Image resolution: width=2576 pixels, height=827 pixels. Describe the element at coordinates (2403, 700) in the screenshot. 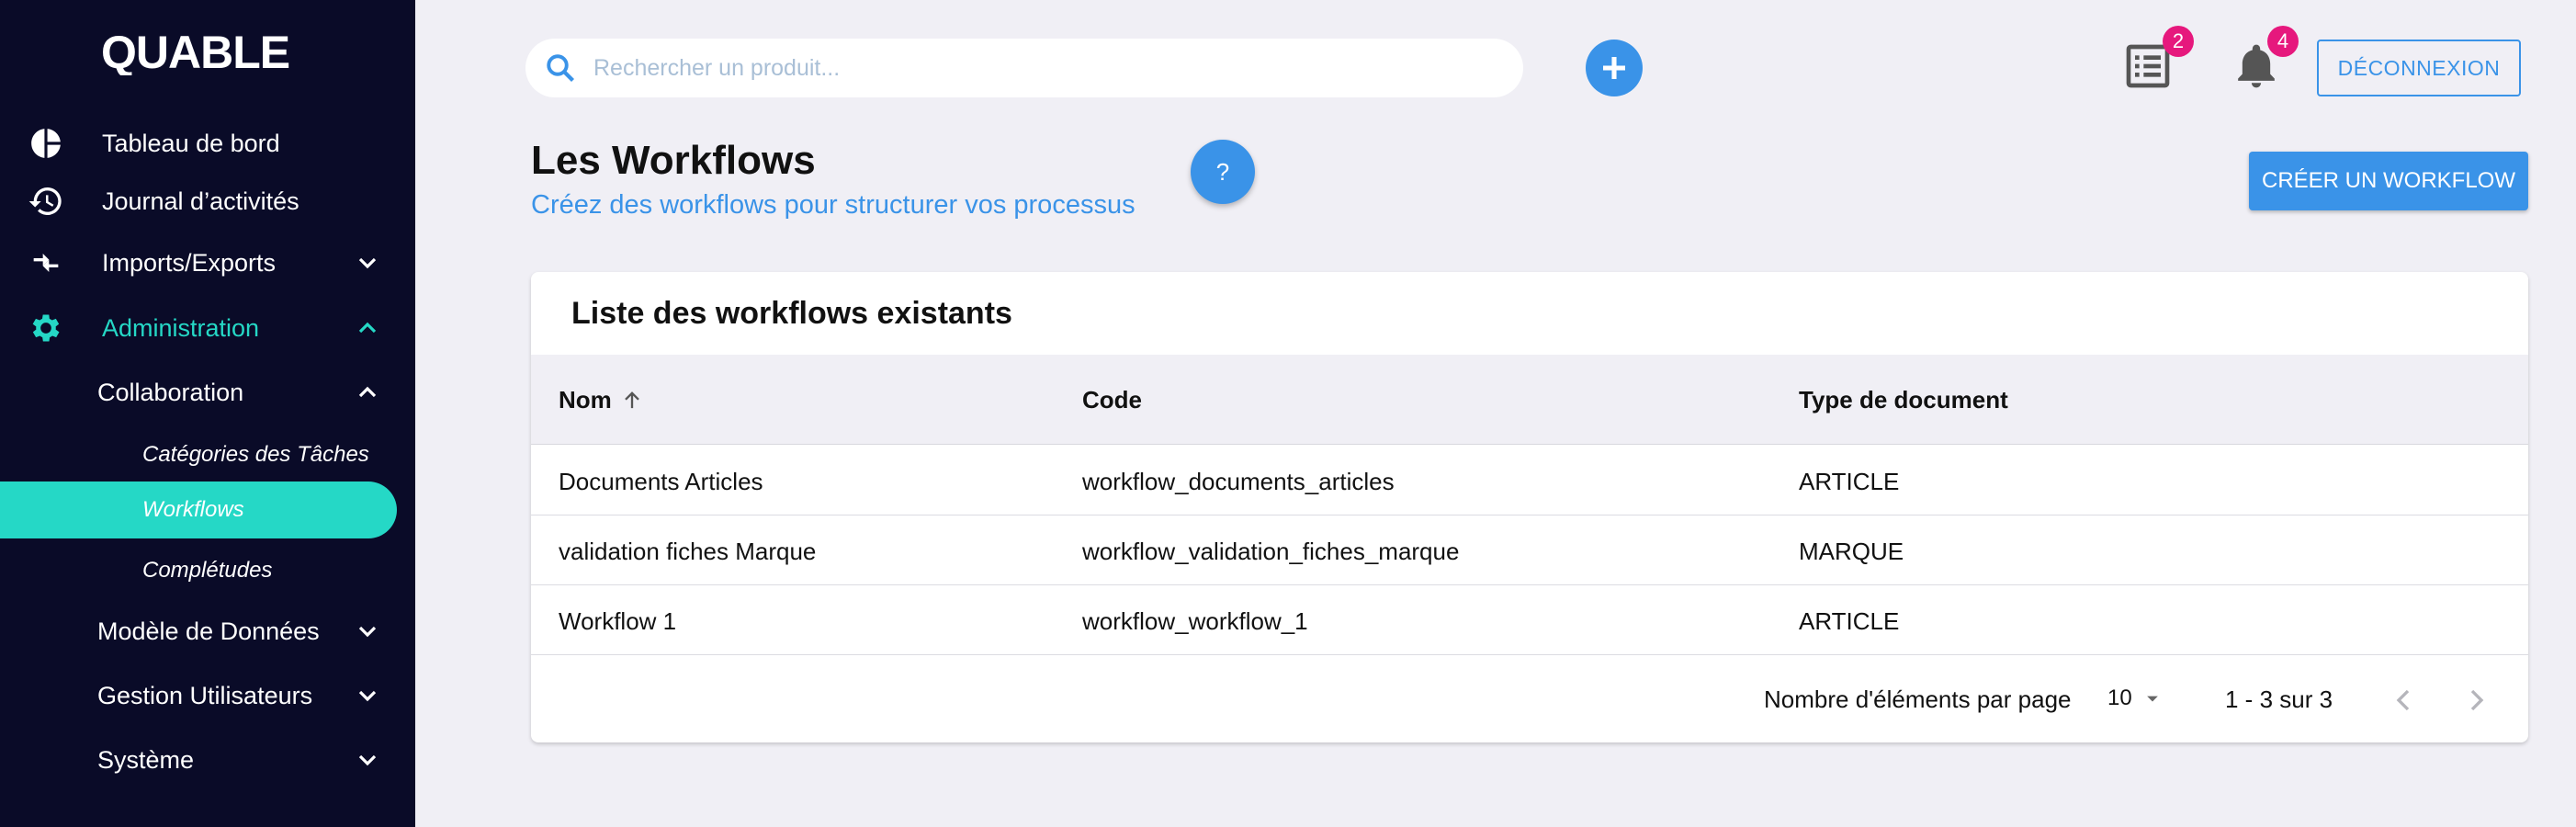

I see `previous-page-icon` at that location.